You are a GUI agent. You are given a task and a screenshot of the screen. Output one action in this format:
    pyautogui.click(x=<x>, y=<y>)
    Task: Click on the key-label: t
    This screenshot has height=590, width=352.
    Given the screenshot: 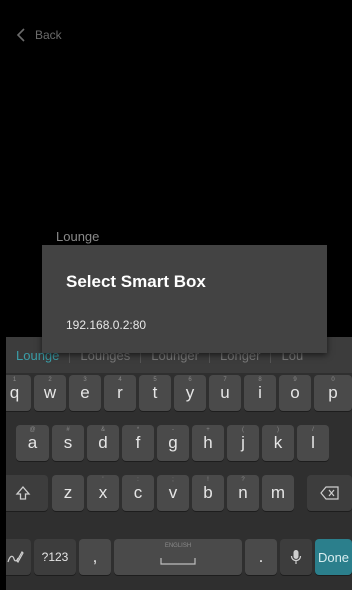 What is the action you would take?
    pyautogui.click(x=155, y=392)
    